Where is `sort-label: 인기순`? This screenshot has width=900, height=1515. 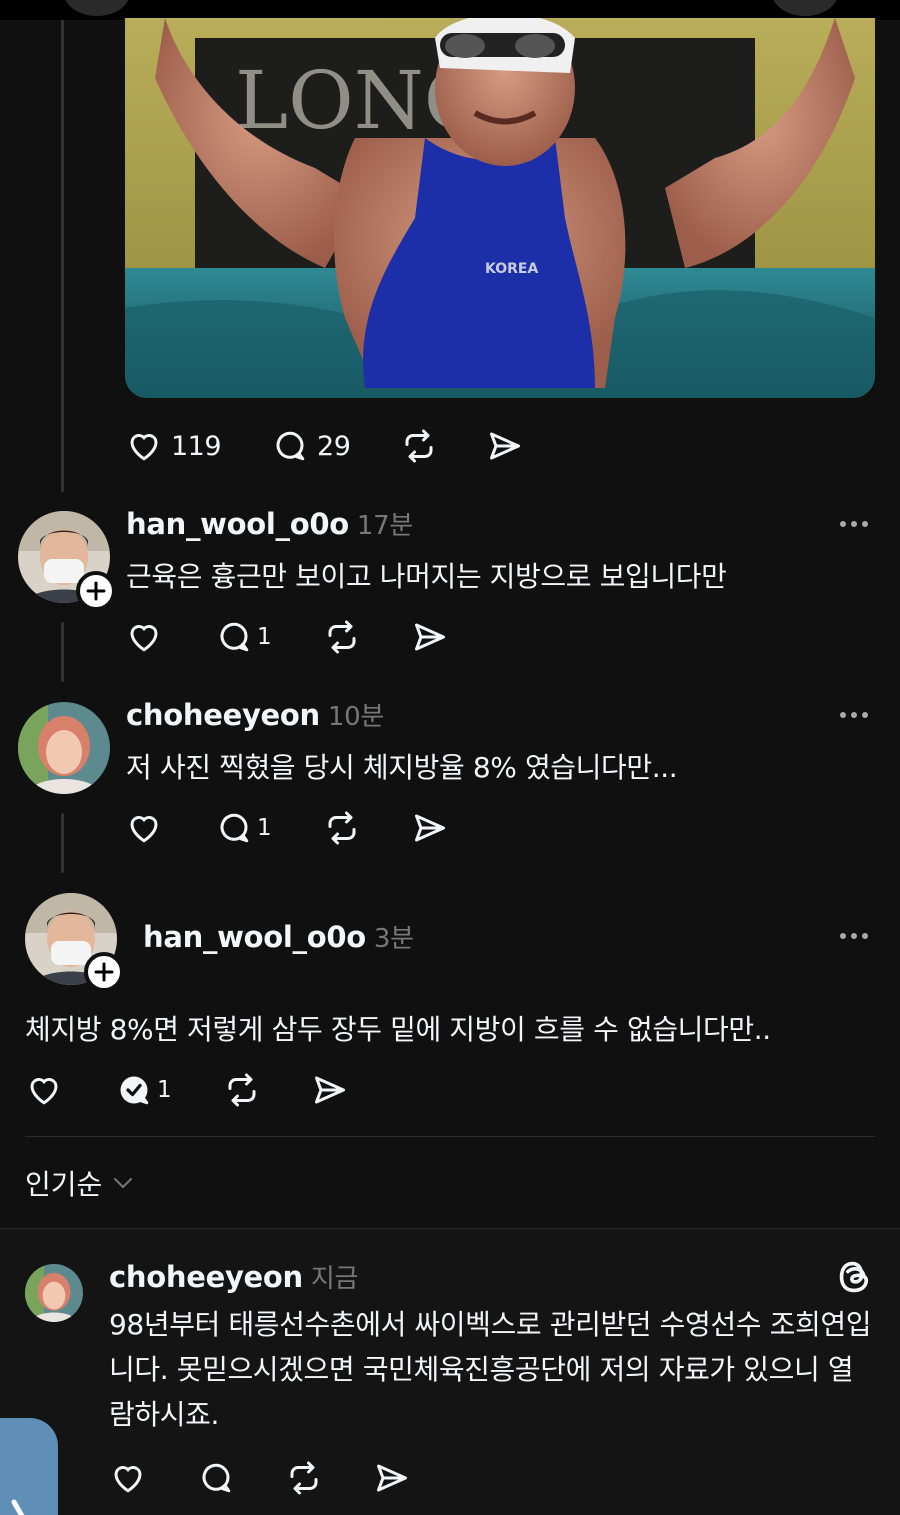
sort-label: 인기순 is located at coordinates (64, 1184).